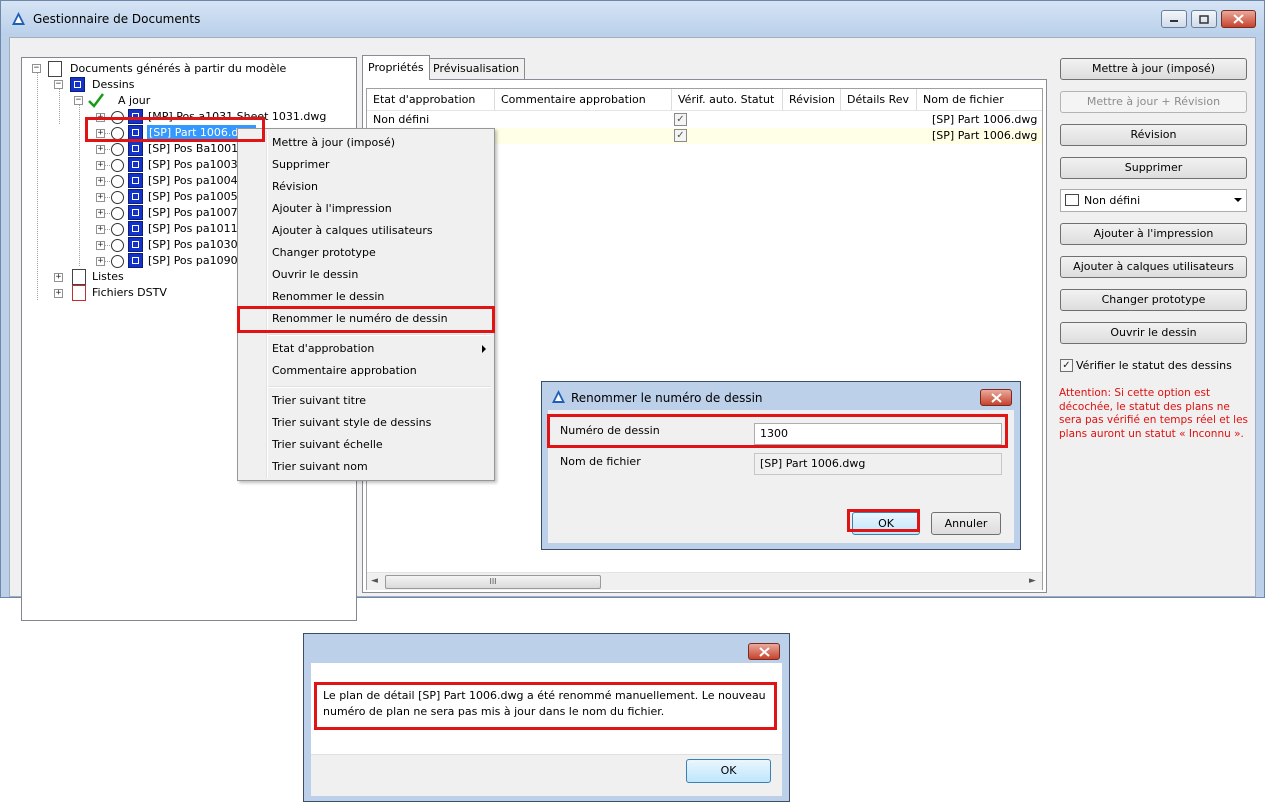  What do you see at coordinates (704, 120) in the screenshot?
I see `table-row: Non défini ✓ [SP] Part 1006.dwg` at bounding box center [704, 120].